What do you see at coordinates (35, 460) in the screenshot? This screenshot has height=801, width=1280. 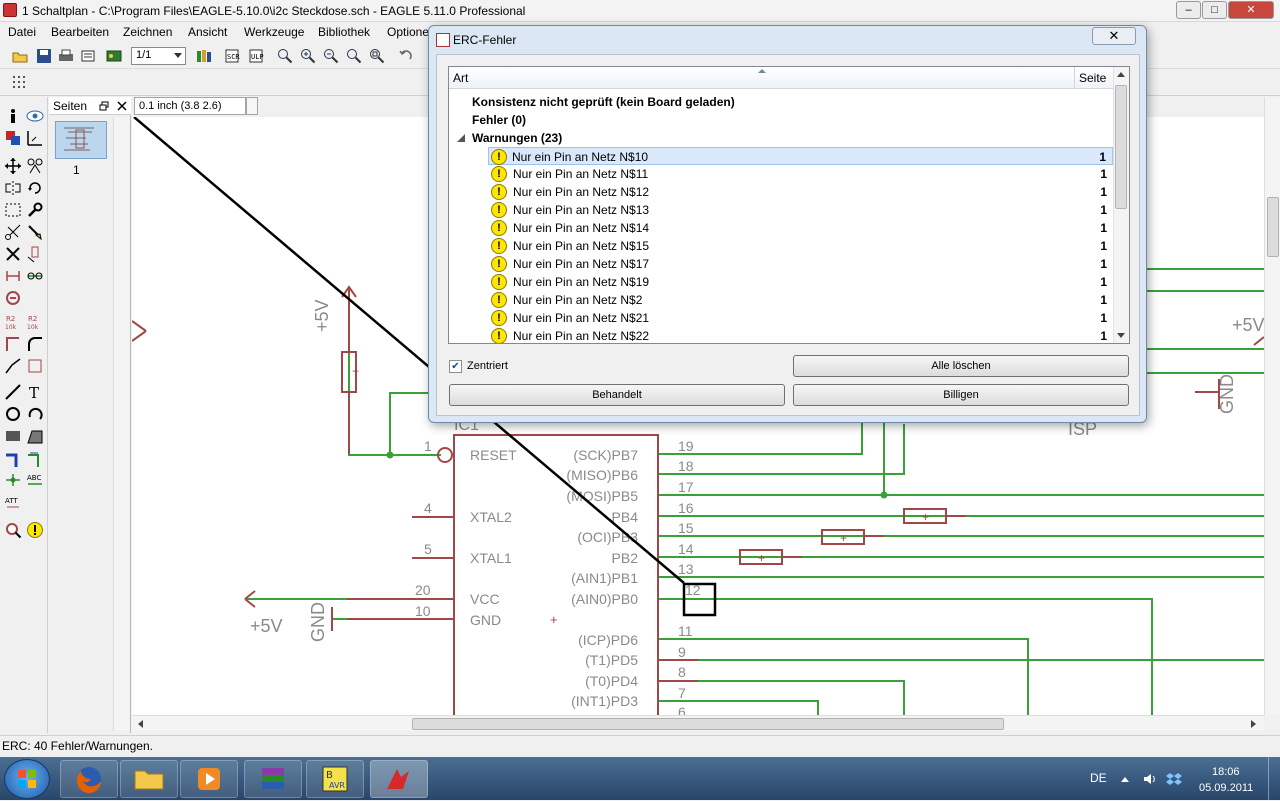 I see `net-icon` at bounding box center [35, 460].